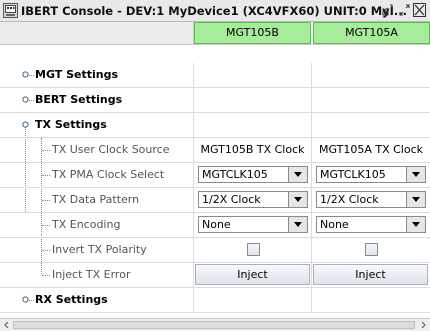 The image size is (430, 331). I want to click on column-header-mgt105b: MGT105B, so click(252, 33).